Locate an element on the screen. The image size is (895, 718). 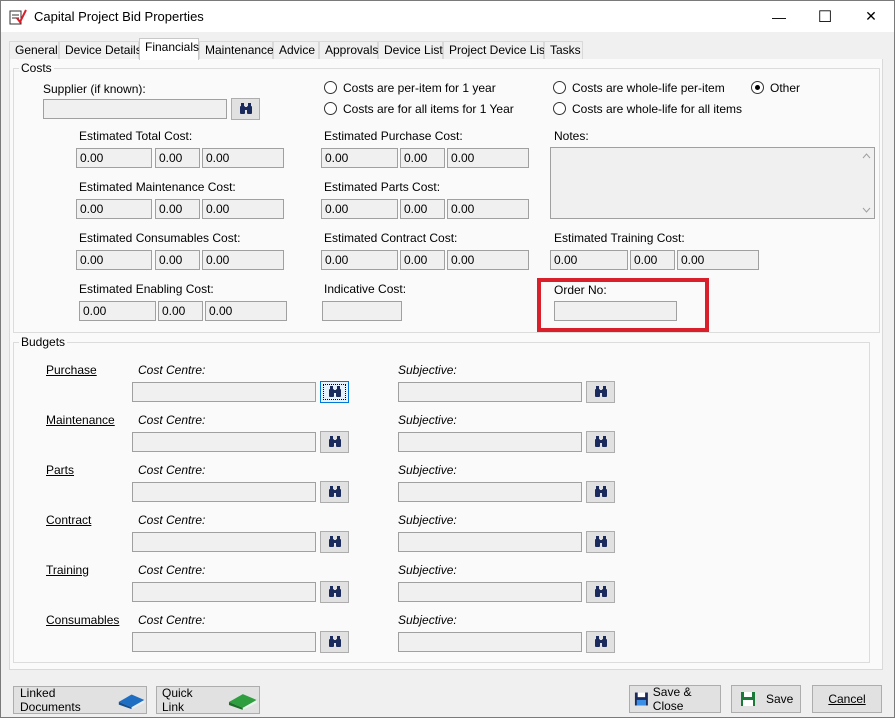
contract-subjective-search-button is located at coordinates (600, 542).